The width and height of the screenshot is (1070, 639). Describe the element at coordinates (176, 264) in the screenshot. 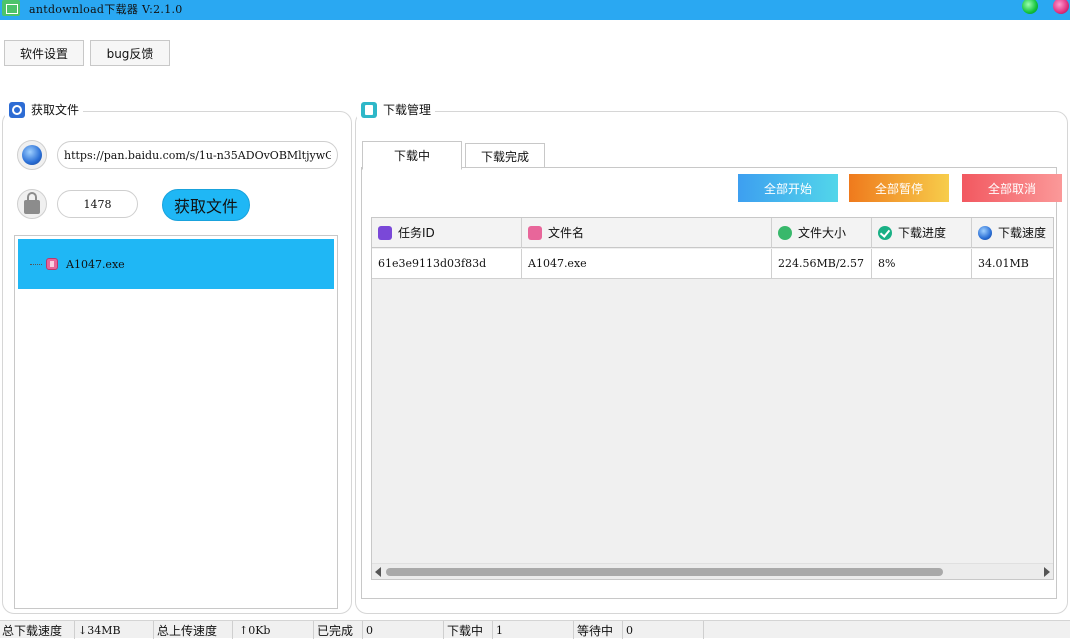

I see `tree-item: A1047.exe` at that location.